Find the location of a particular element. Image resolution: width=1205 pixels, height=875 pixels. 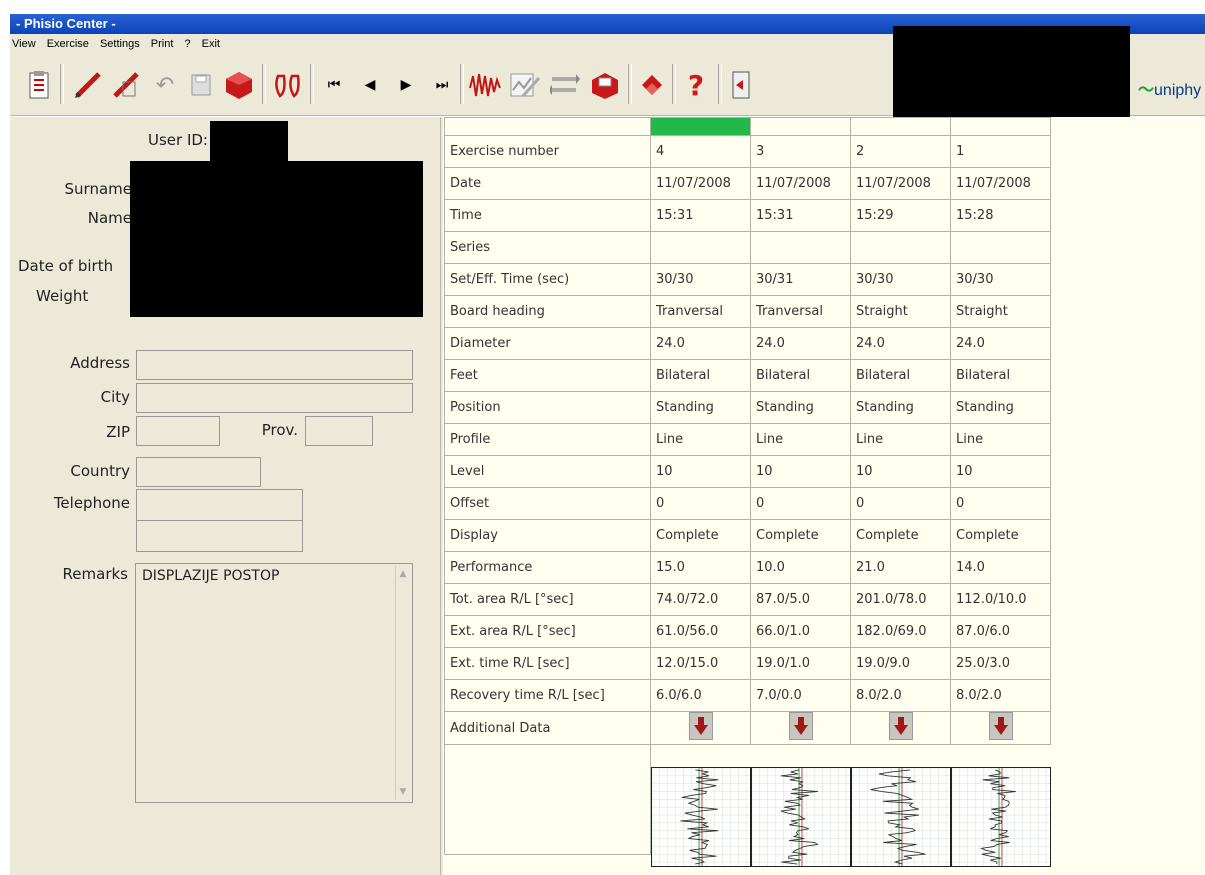

remarks-scrollbar: ▲ ▼ is located at coordinates (402, 683).